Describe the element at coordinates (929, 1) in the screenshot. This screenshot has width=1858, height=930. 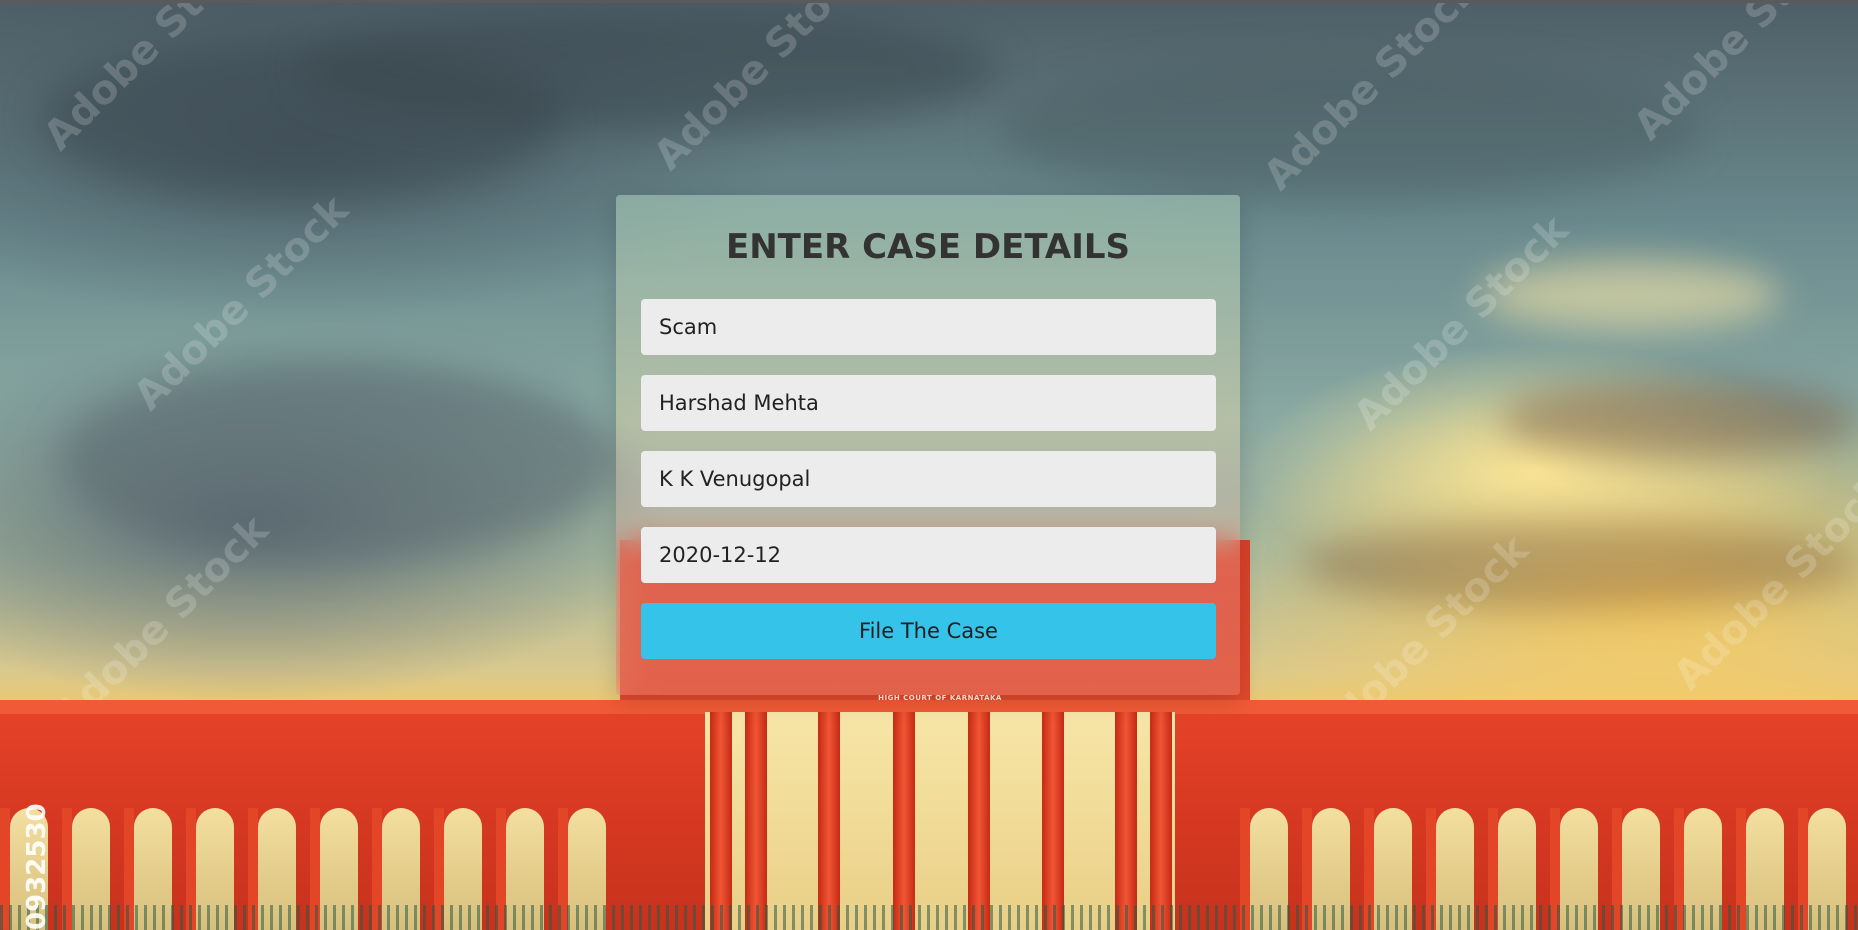
I see `window-top-border` at that location.